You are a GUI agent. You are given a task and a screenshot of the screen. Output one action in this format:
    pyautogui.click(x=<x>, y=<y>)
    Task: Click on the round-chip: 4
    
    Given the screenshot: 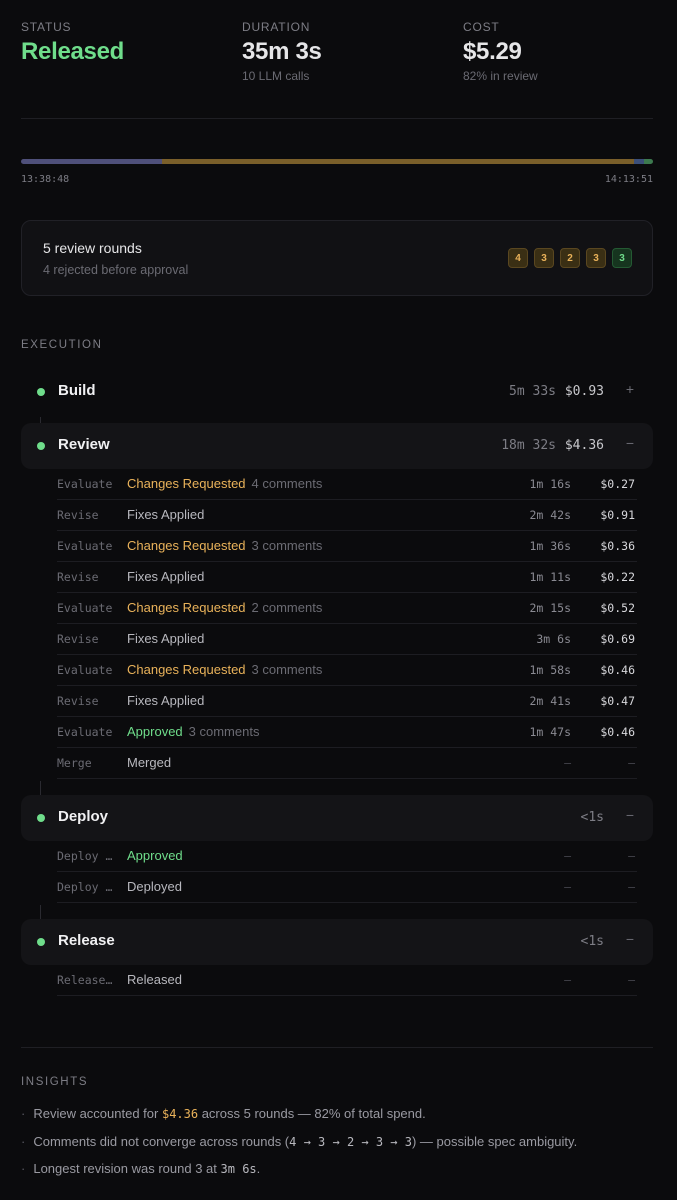 What is the action you would take?
    pyautogui.click(x=518, y=258)
    